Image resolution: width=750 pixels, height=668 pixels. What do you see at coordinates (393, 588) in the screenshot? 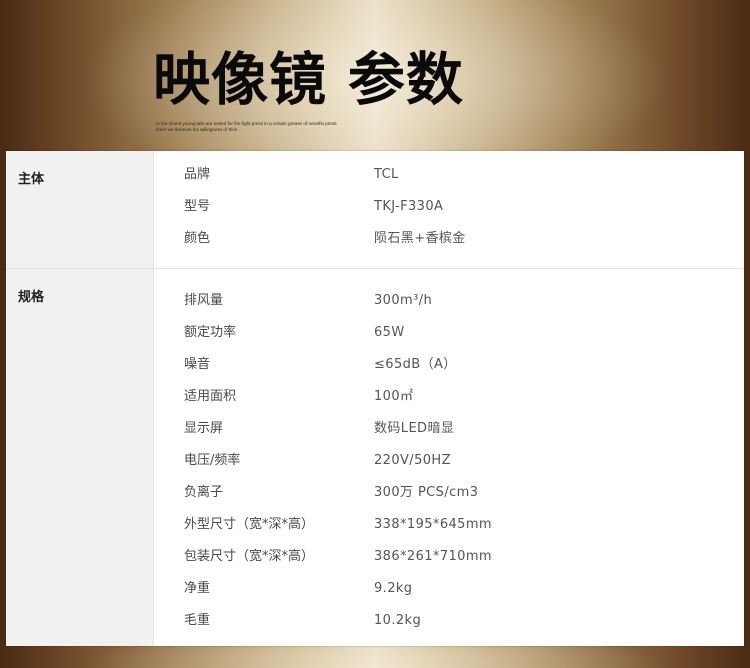
I see `spec-value: 9.2kg` at bounding box center [393, 588].